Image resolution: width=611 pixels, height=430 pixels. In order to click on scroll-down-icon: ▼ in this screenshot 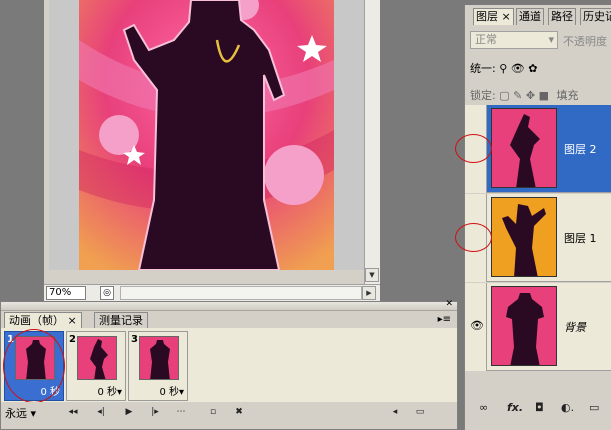, I will do `click(372, 275)`.